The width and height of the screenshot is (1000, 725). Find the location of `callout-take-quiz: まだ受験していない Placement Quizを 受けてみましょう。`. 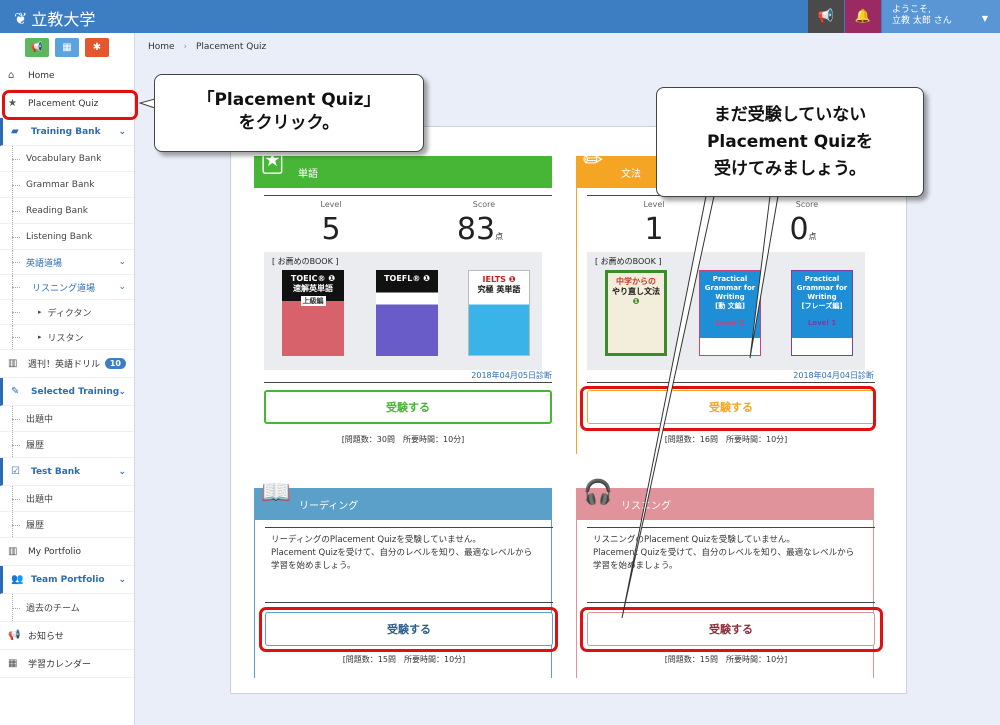

callout-take-quiz: まだ受験していない Placement Quizを 受けてみましょう。 is located at coordinates (790, 142).